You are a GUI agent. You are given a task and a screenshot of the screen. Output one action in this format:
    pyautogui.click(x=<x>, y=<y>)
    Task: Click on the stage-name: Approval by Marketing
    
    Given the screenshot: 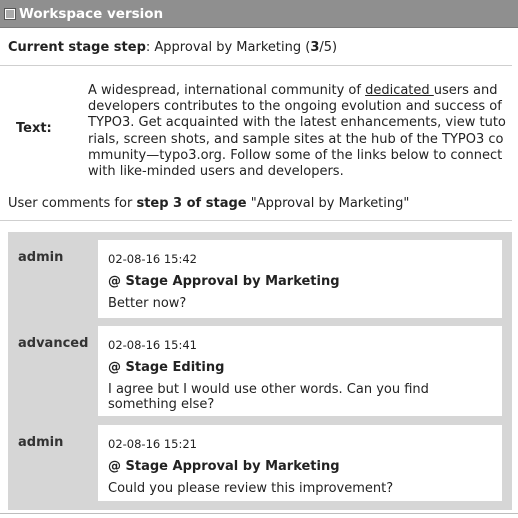 What is the action you would take?
    pyautogui.click(x=228, y=47)
    